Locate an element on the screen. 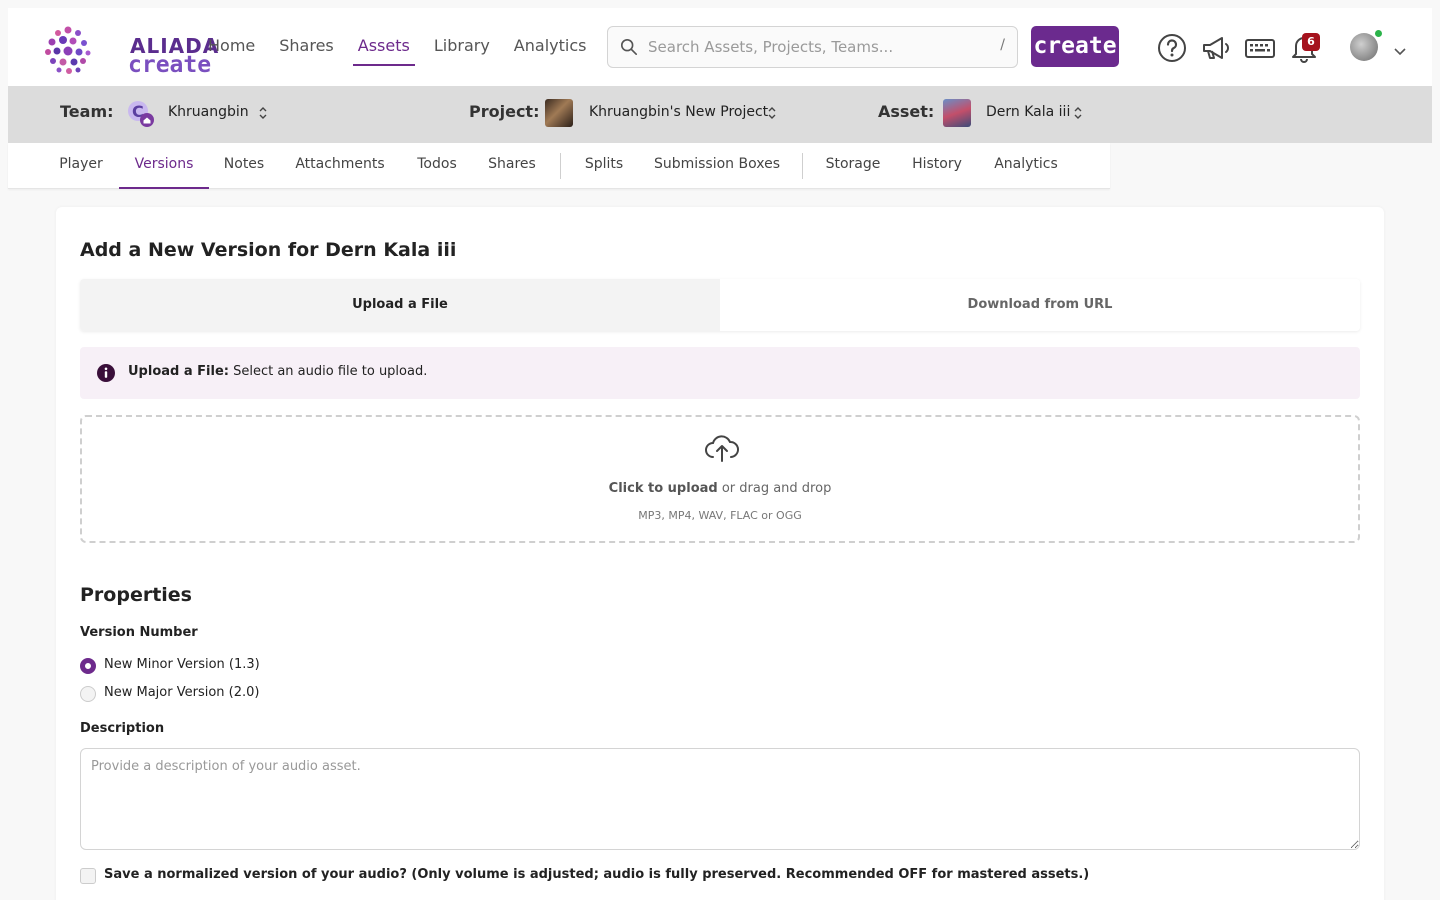  click-to-upload-link: Click to upload is located at coordinates (663, 488).